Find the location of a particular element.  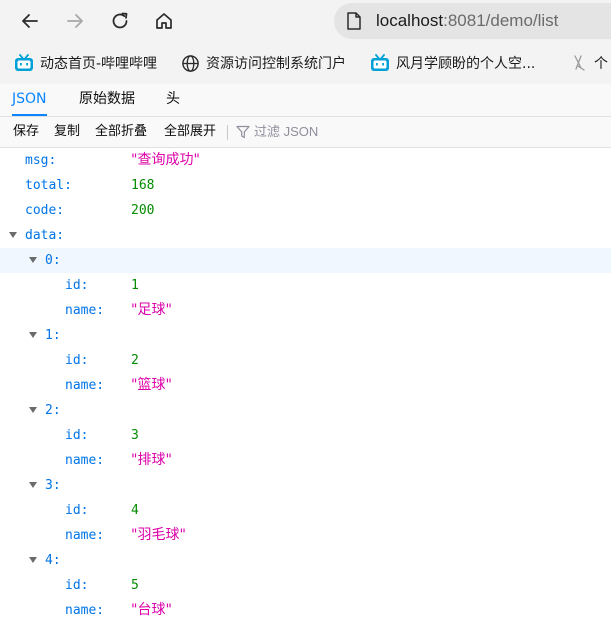

bookmark-label: 动态首页-哔哩哔哩 is located at coordinates (99, 64).